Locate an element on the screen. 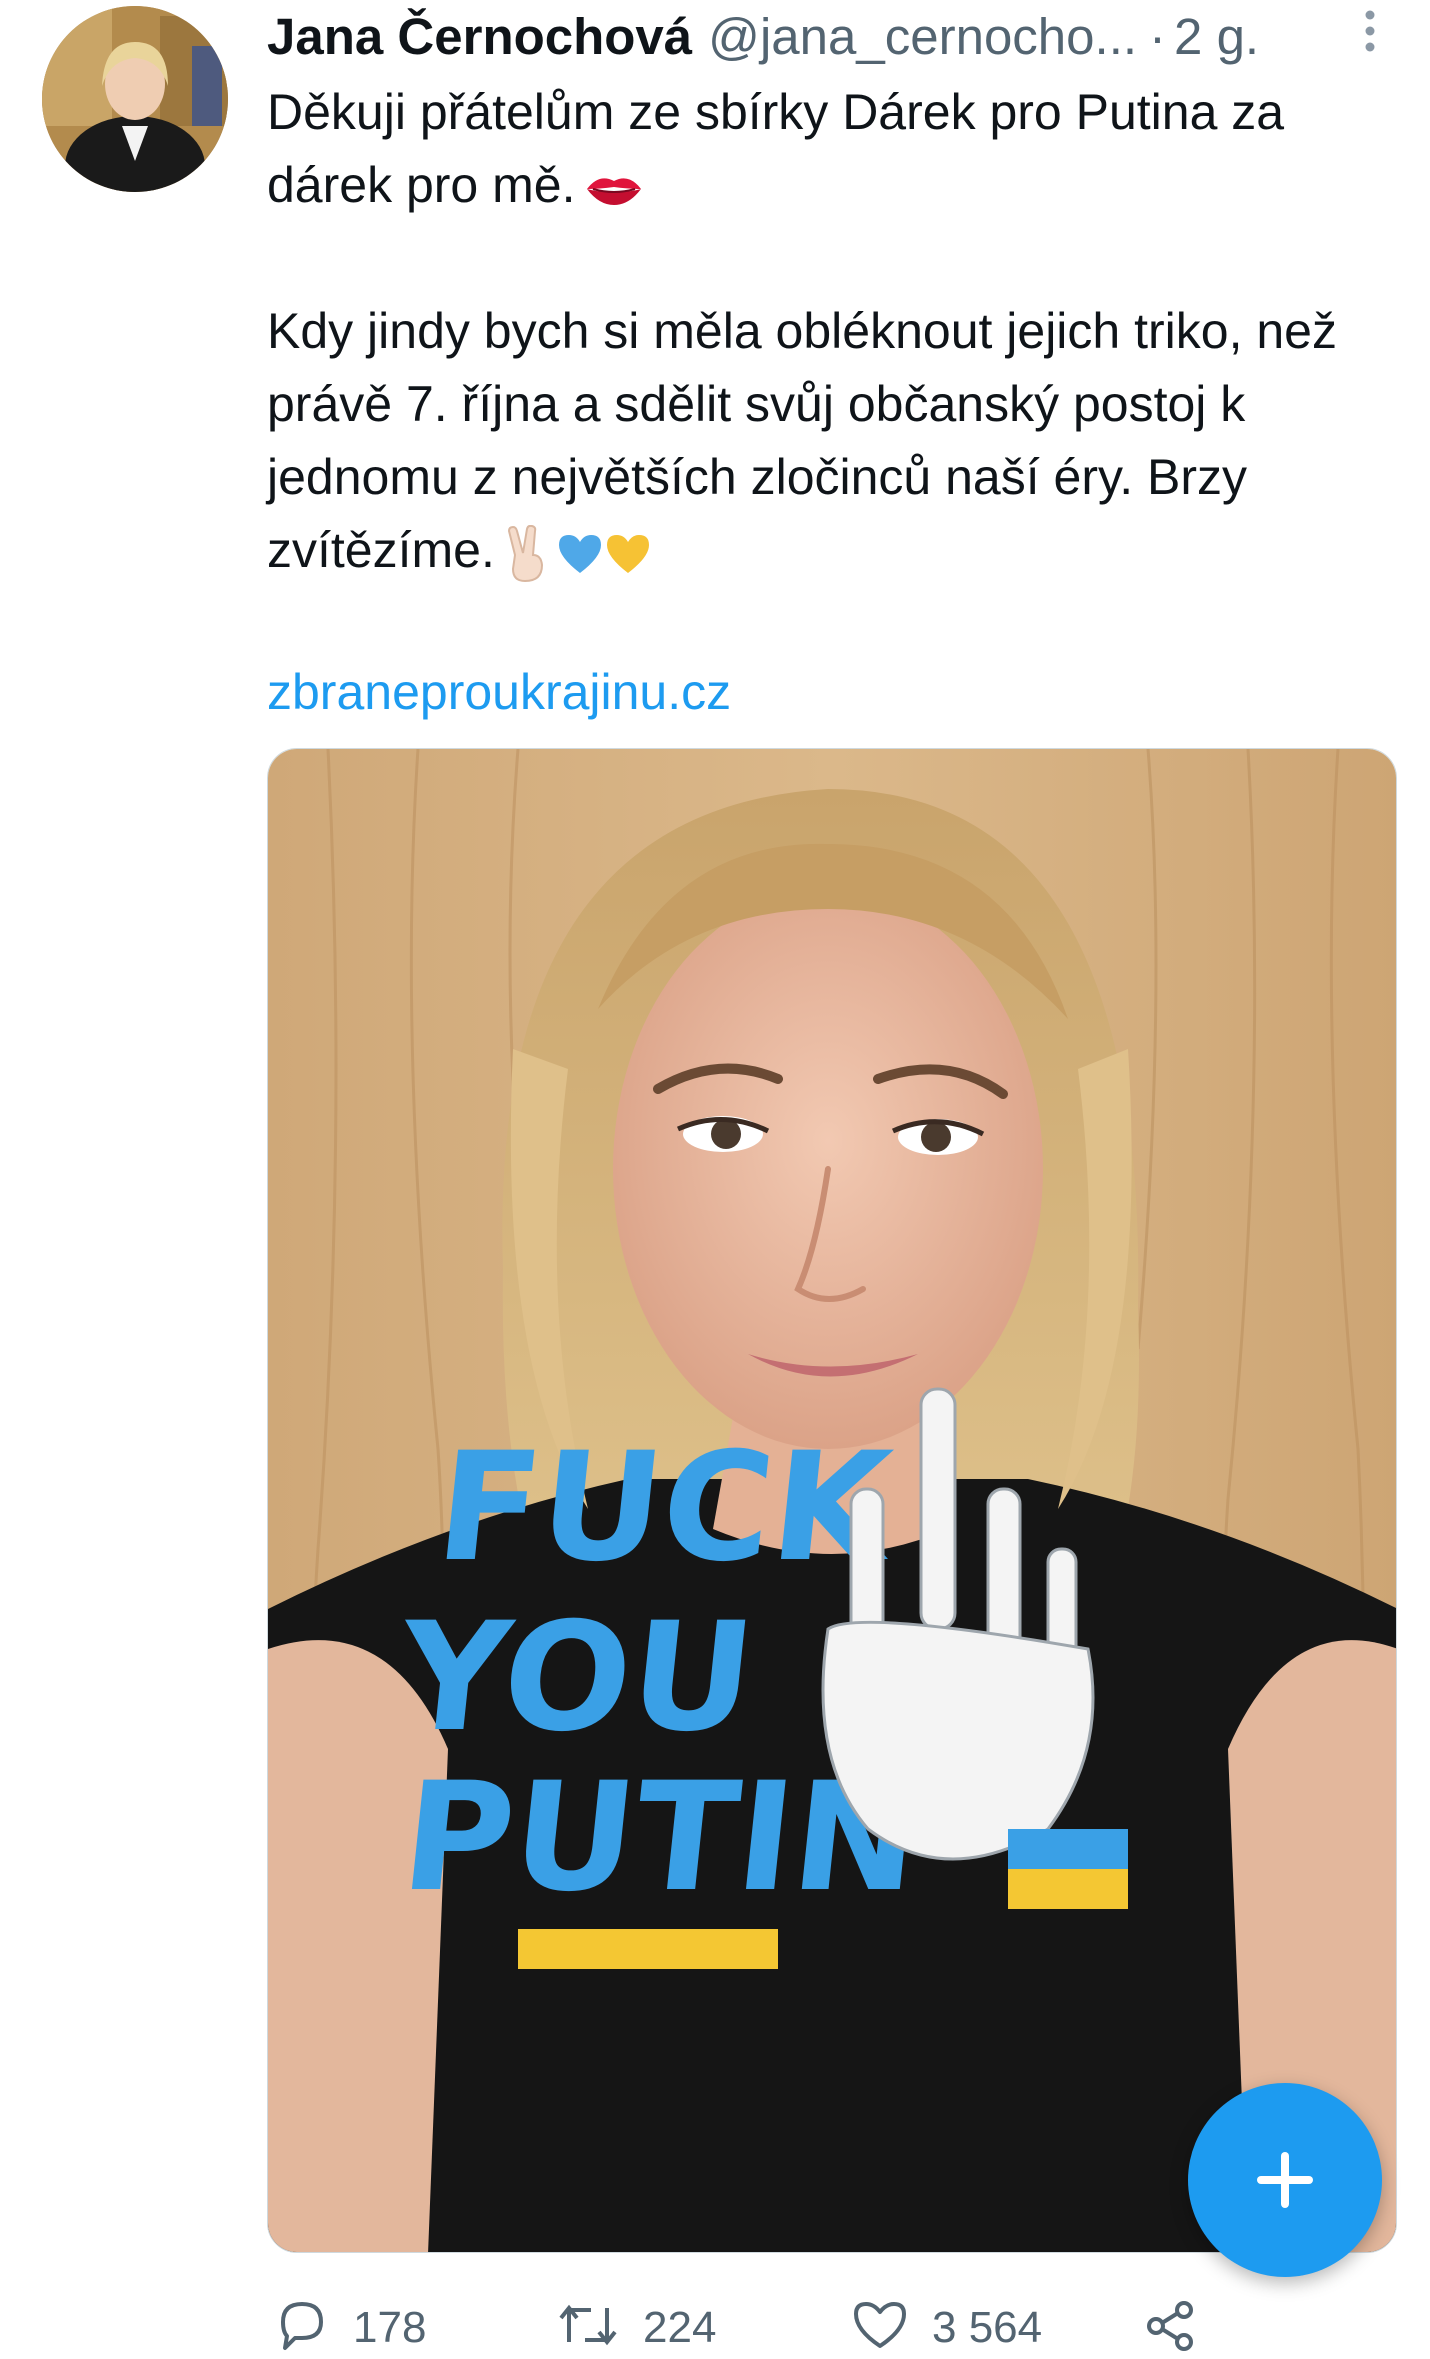 This screenshot has height=2359, width=1430. plus-icon is located at coordinates (1285, 2180).